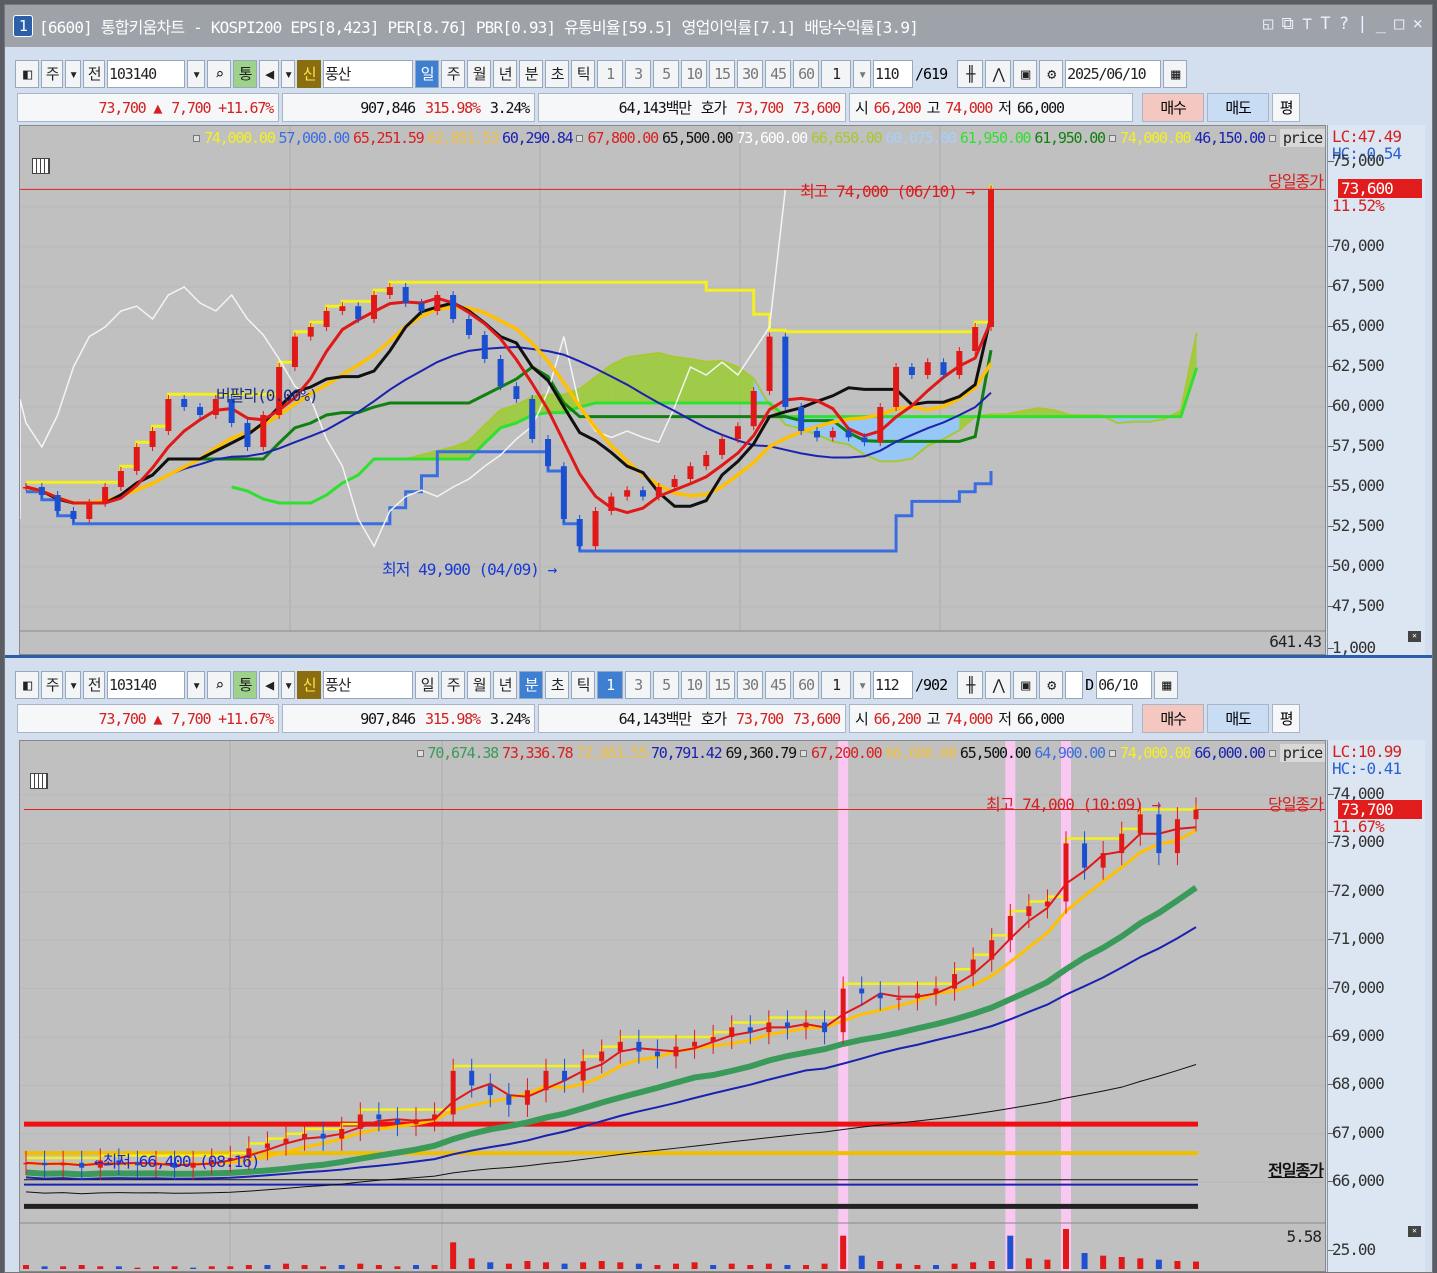  What do you see at coordinates (893, 684) in the screenshot?
I see `count-input: 112` at bounding box center [893, 684].